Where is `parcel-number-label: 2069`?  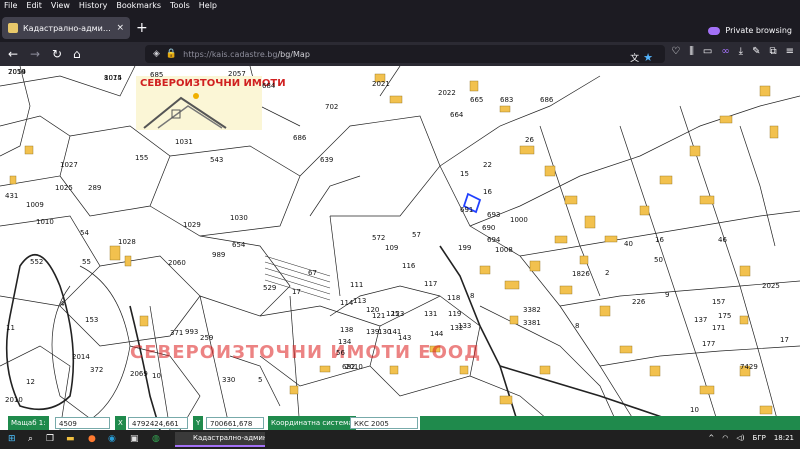
parcel-number-label: 2069 is located at coordinates (139, 374).